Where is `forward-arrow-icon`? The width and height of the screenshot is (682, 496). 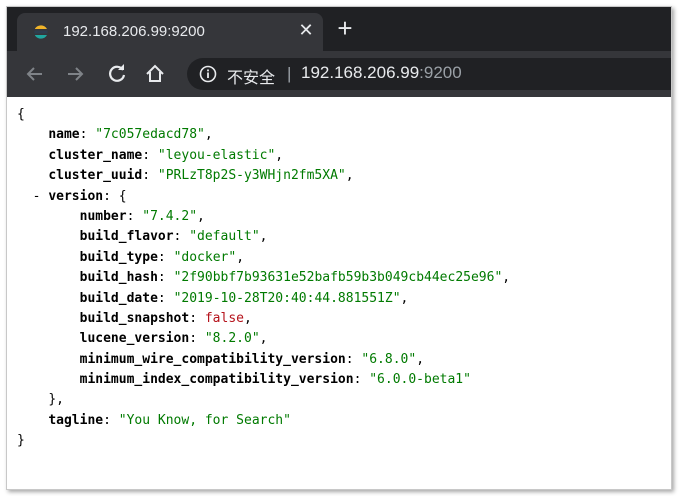
forward-arrow-icon is located at coordinates (75, 74).